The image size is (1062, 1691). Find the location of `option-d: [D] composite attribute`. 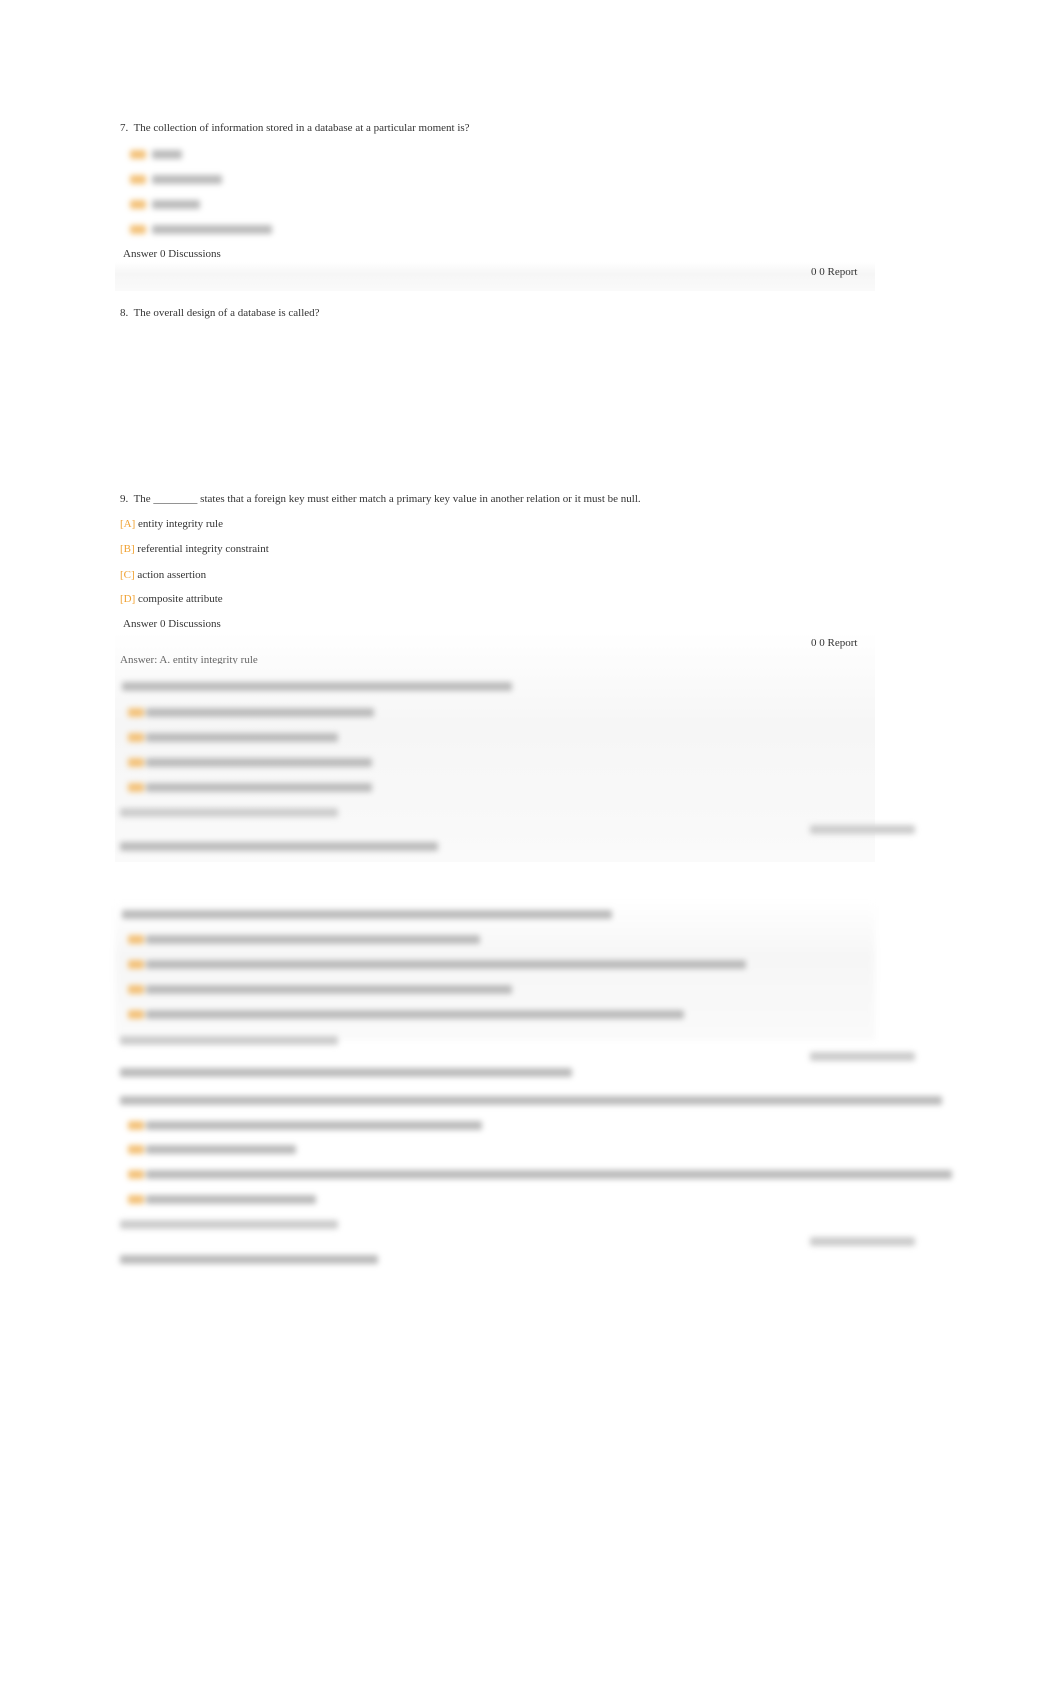

option-d: [D] composite attribute is located at coordinates (171, 599).